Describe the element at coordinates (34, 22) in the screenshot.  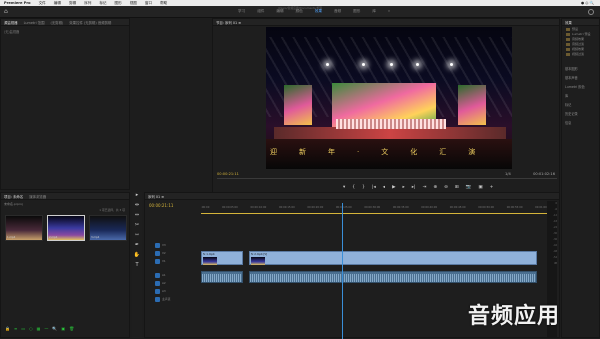
I see `tab-lumetri-scopes: Lumetri 范围` at that location.